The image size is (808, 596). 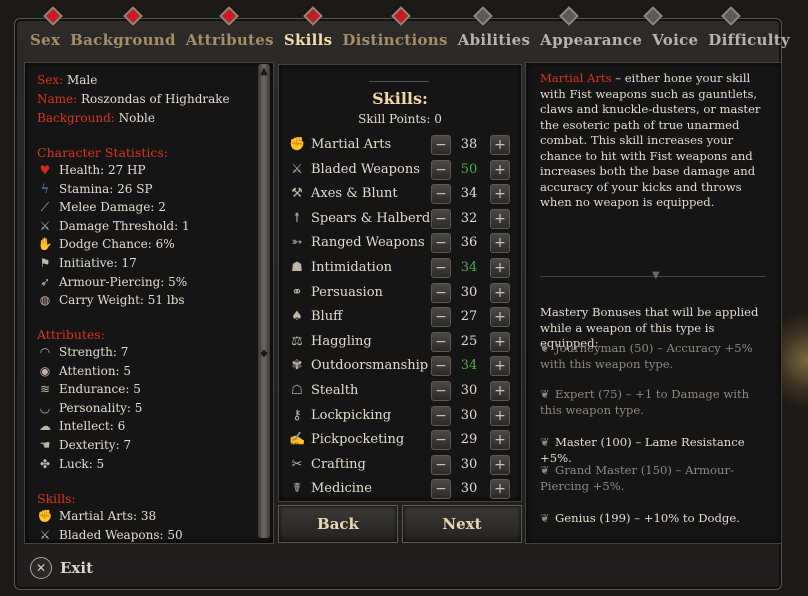 I want to click on skill-name: Crafting, so click(x=338, y=464).